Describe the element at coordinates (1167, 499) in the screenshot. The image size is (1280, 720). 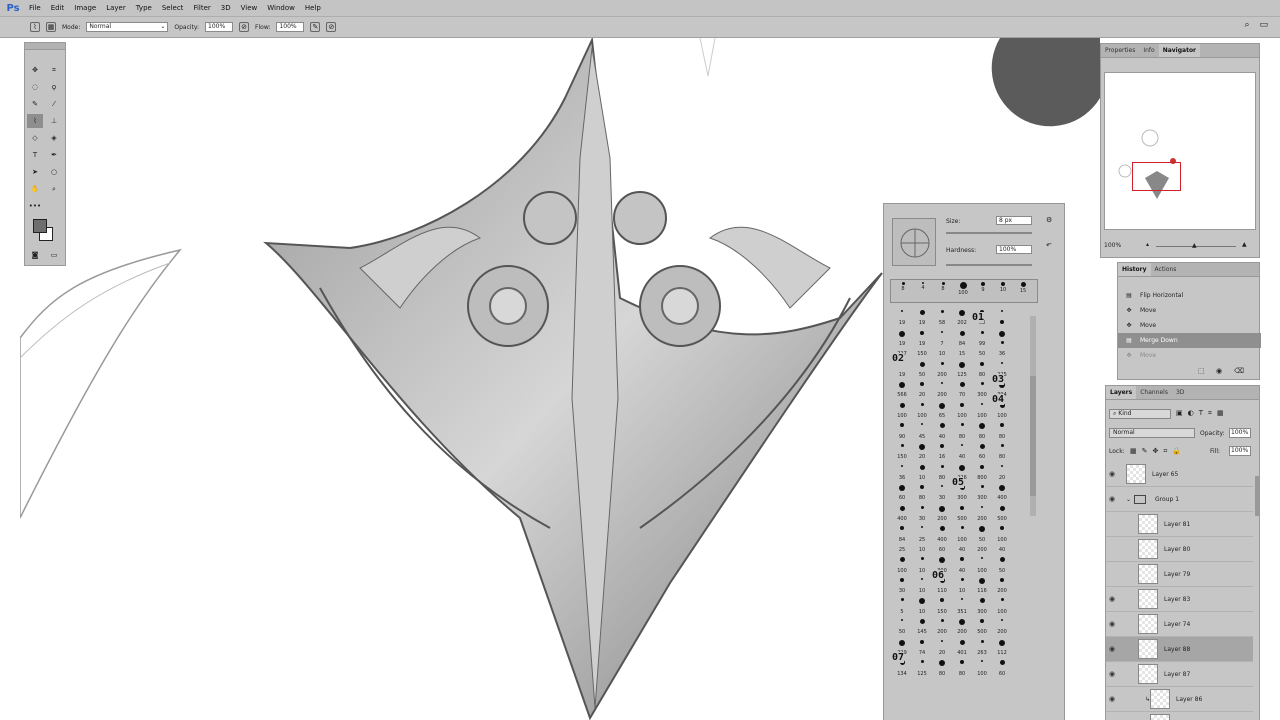
I see `layer-name: Group 1` at that location.